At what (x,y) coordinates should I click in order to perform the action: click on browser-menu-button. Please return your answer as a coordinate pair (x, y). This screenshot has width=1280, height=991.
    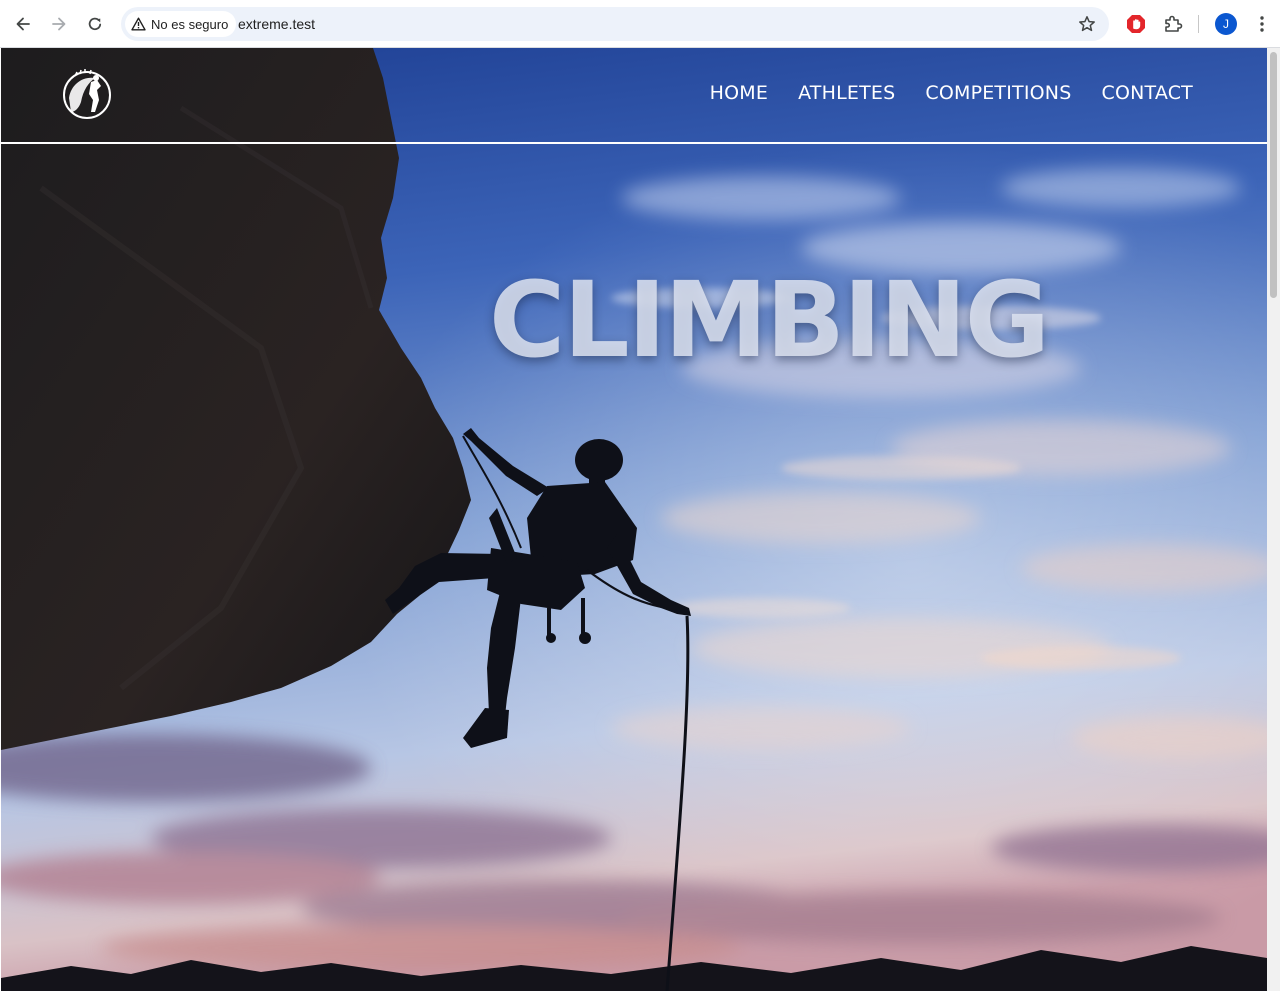
    Looking at the image, I should click on (1262, 24).